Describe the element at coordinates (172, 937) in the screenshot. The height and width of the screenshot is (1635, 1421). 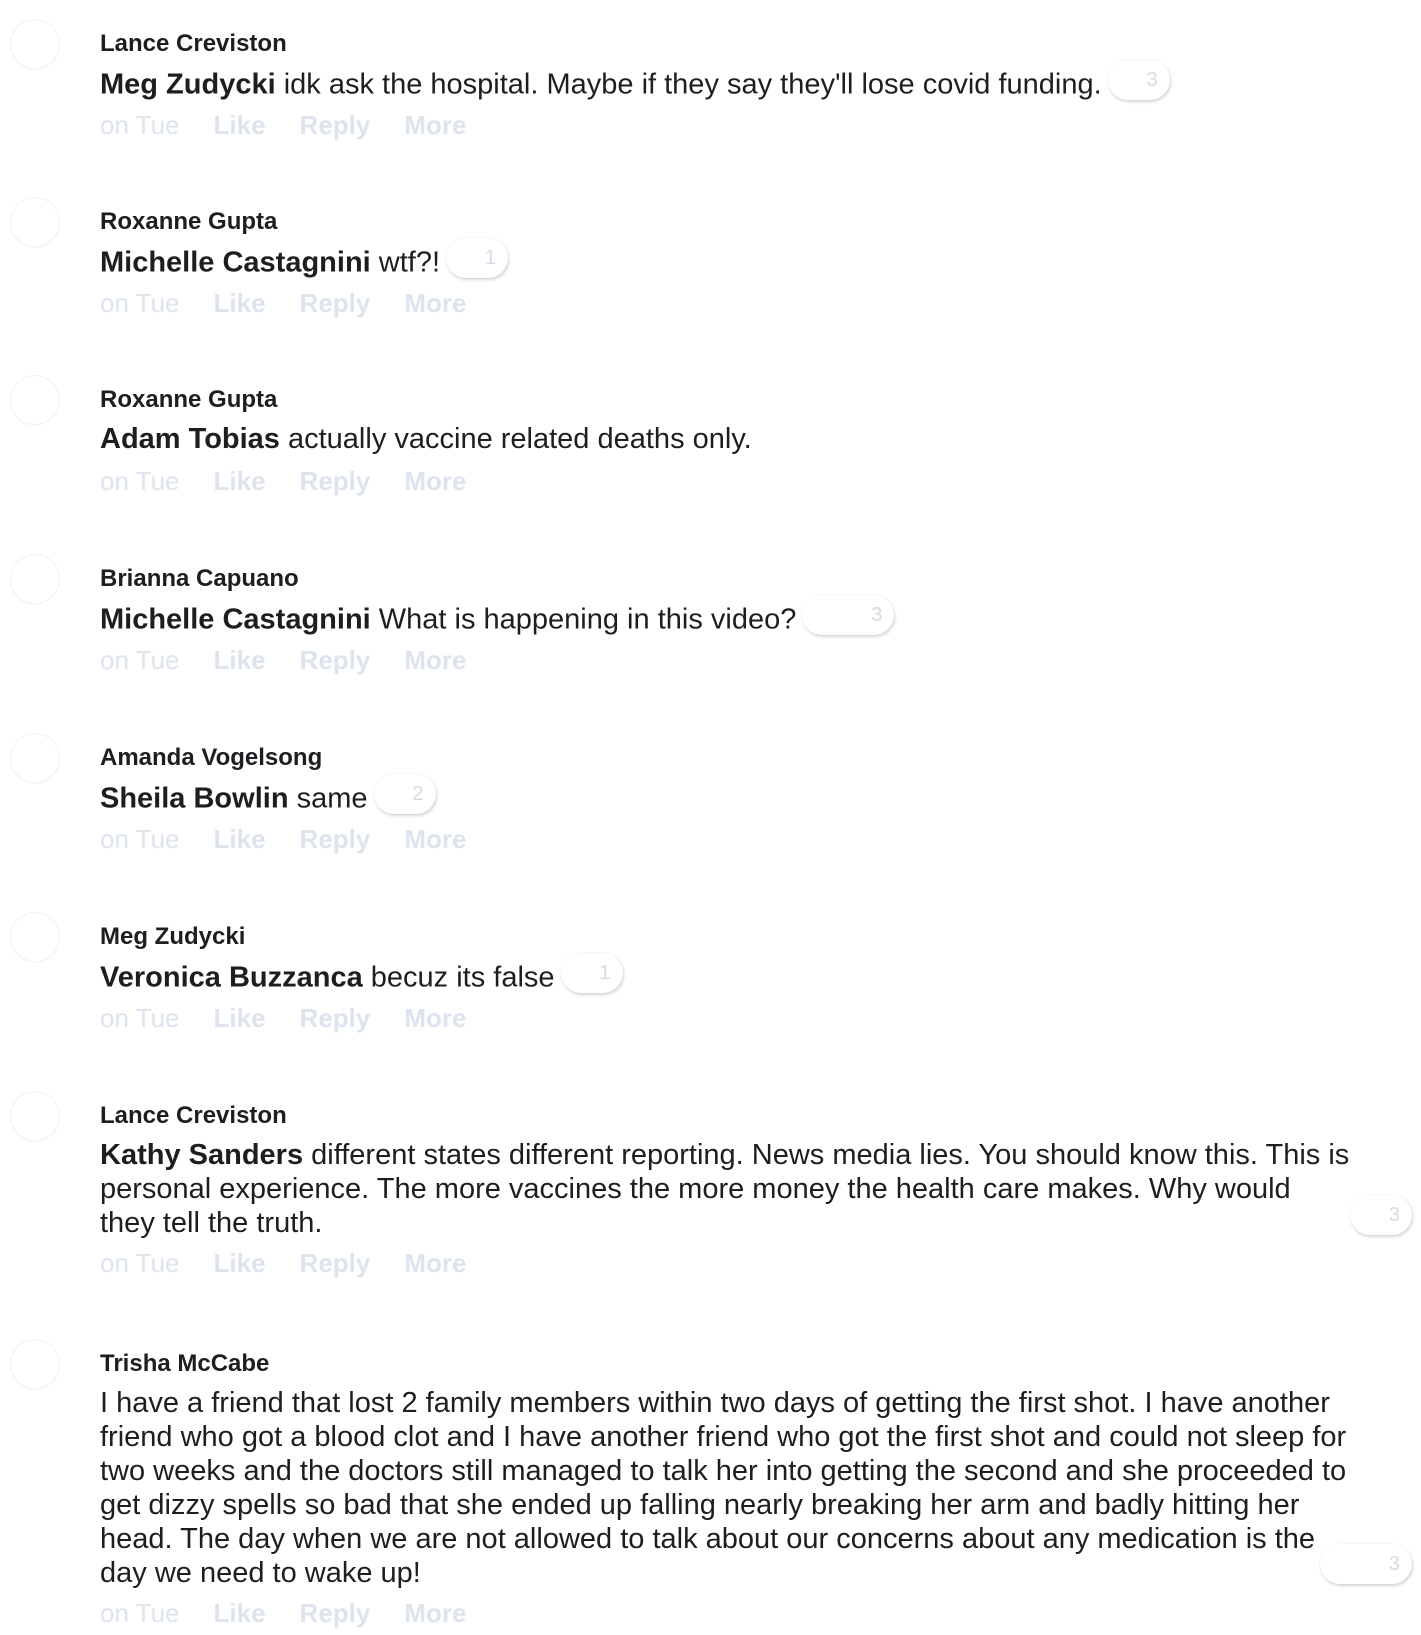
I see `comment-author: Meg Zudycki` at that location.